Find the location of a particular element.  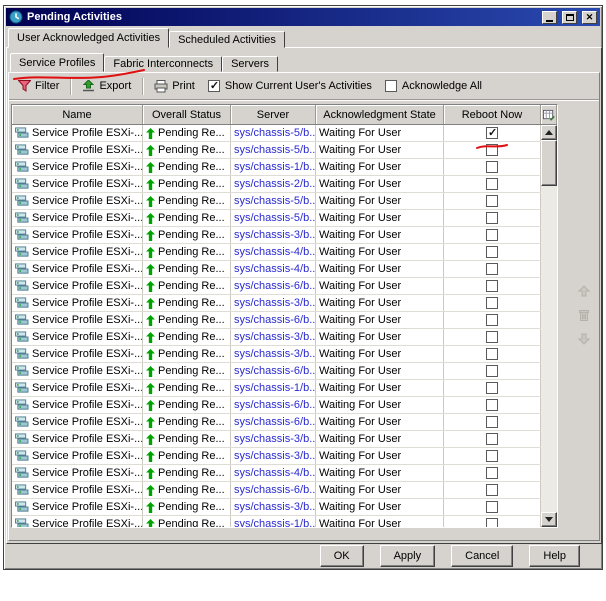

table-customize-button is located at coordinates (549, 114).